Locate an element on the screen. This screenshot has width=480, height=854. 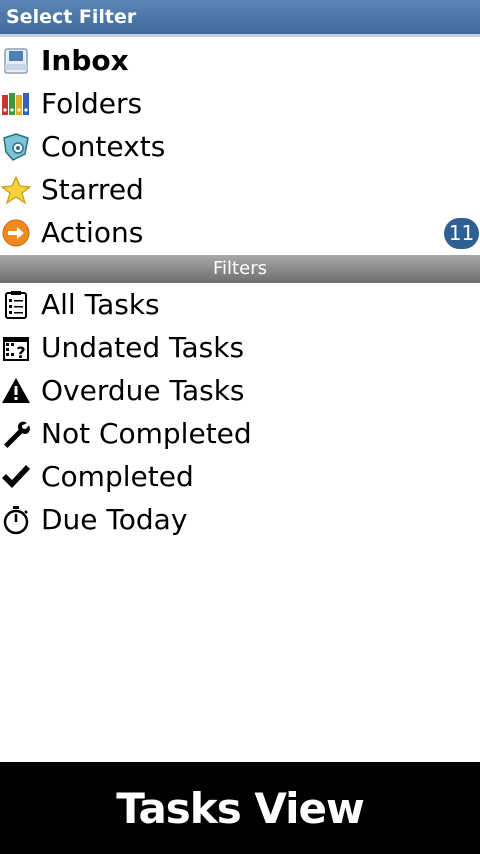
actions-count-badge: 11 is located at coordinates (461, 233).